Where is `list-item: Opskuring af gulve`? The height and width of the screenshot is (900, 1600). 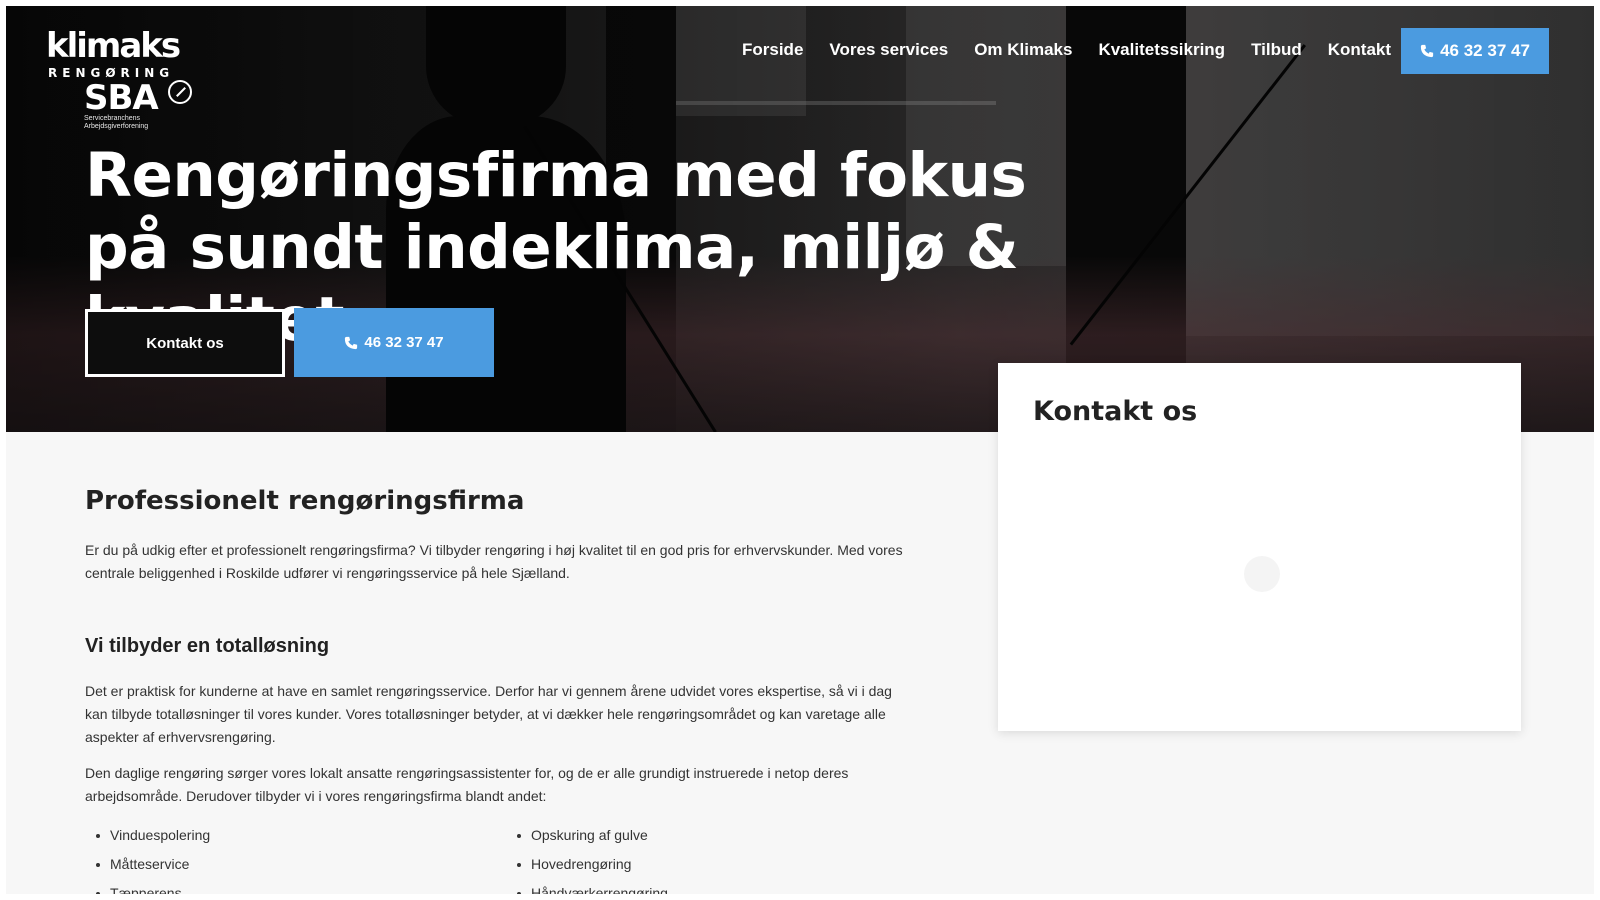 list-item: Opskuring af gulve is located at coordinates (589, 835).